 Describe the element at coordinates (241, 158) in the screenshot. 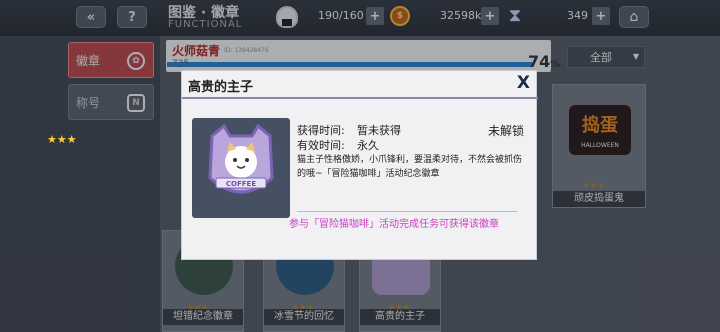

I see `cat-badge-icon: COFFEE` at that location.